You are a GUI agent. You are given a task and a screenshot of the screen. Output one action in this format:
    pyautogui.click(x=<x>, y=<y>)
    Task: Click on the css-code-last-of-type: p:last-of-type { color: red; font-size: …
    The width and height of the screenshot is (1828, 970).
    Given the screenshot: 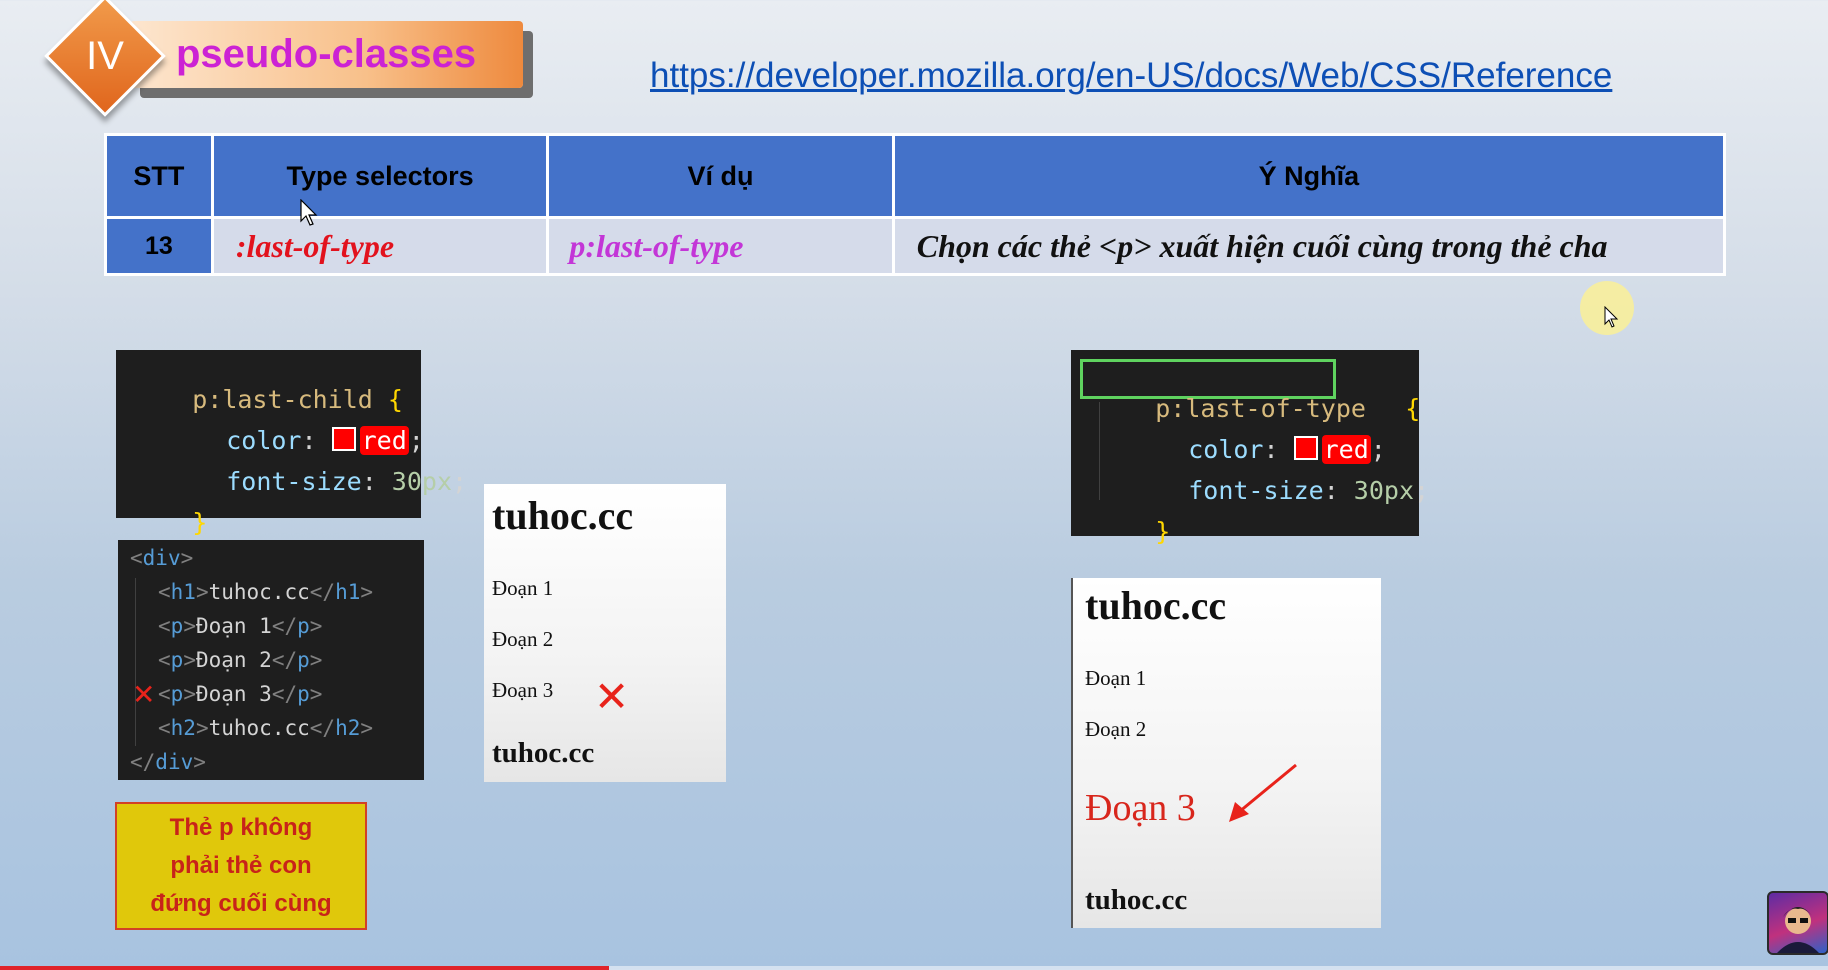 What is the action you would take?
    pyautogui.click(x=1250, y=448)
    